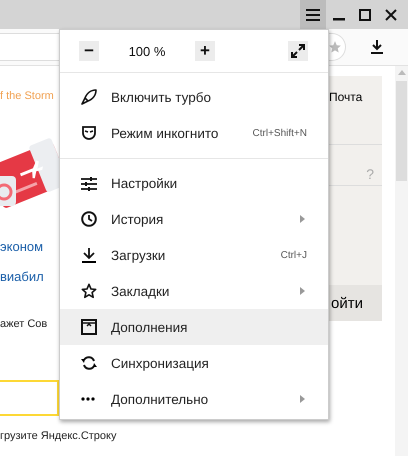 Image resolution: width=408 pixels, height=456 pixels. What do you see at coordinates (194, 97) in the screenshot?
I see `menu-item: Включить турбо` at bounding box center [194, 97].